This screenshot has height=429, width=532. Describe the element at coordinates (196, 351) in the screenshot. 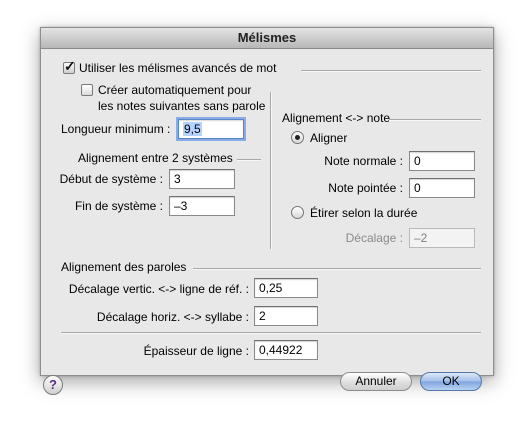

I see `line-thickness-label: Épaisseur de ligne :` at that location.